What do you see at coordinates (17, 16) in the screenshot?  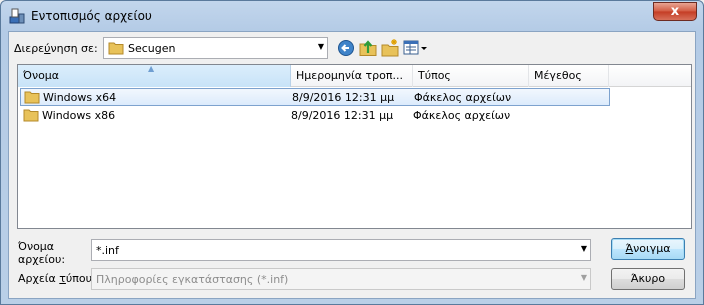 I see `app-icon` at bounding box center [17, 16].